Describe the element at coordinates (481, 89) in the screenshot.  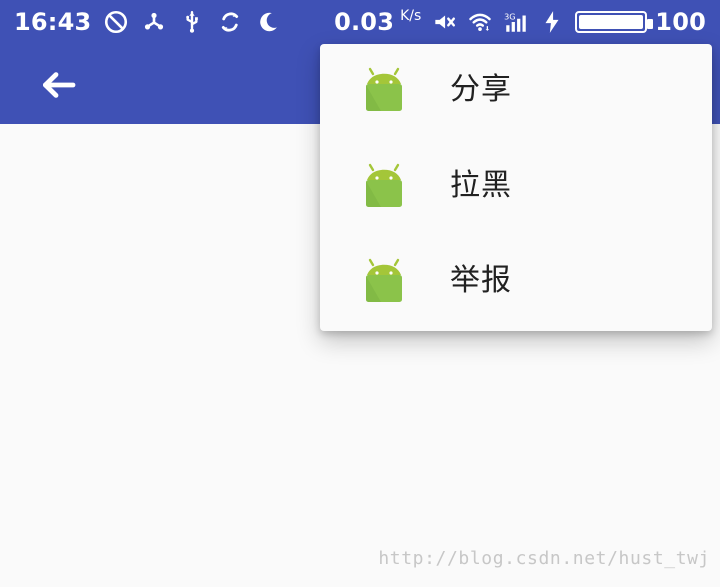
I see `menu-item-label-share: 分享` at that location.